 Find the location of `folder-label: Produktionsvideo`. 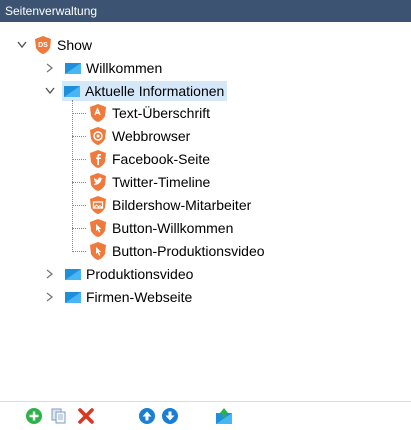

folder-label: Produktionsvideo is located at coordinates (140, 274).